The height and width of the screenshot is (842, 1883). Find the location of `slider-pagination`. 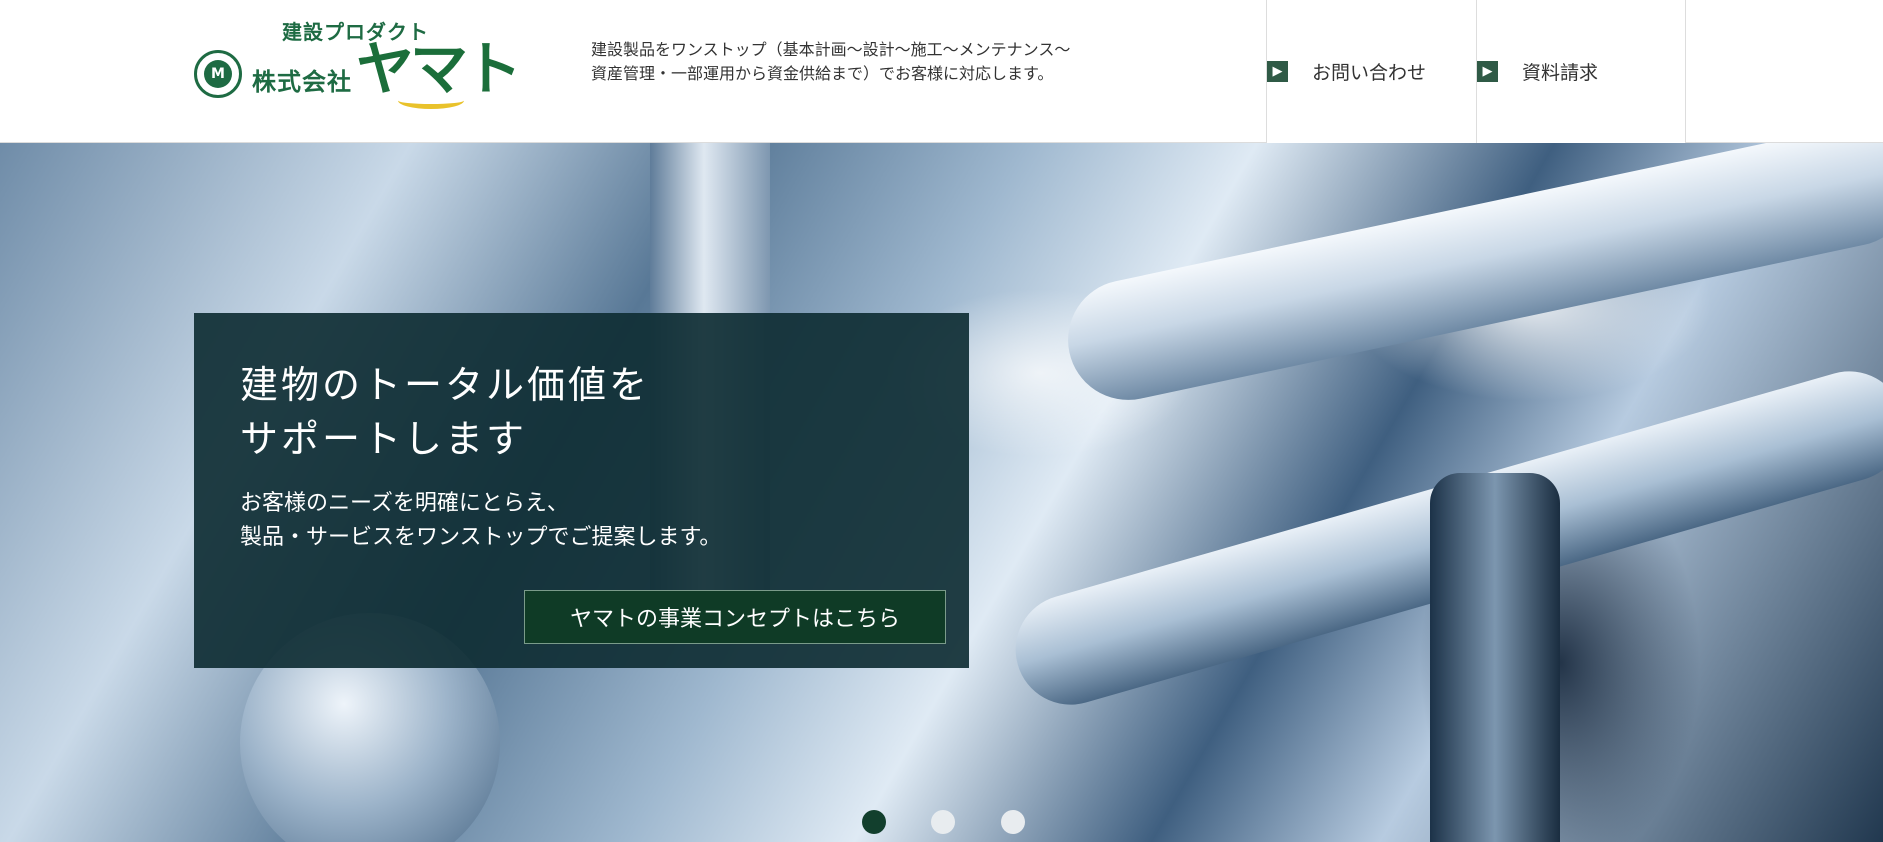

slider-pagination is located at coordinates (941, 822).